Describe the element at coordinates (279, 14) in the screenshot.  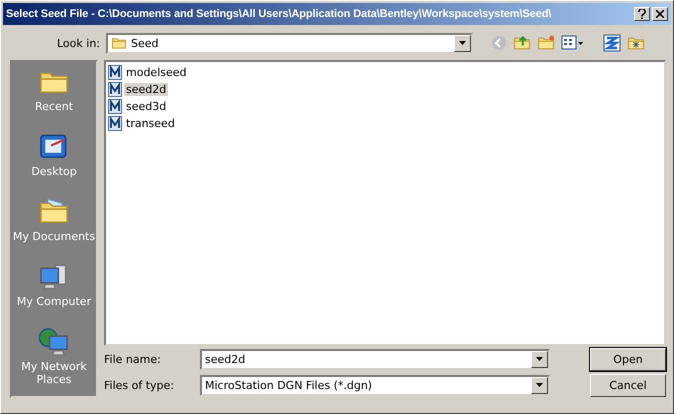
I see `window-title: Select Seed File - C:\Documents and Settings\All Users\Application Data\Bentley\Workspace\system\Seed\` at that location.